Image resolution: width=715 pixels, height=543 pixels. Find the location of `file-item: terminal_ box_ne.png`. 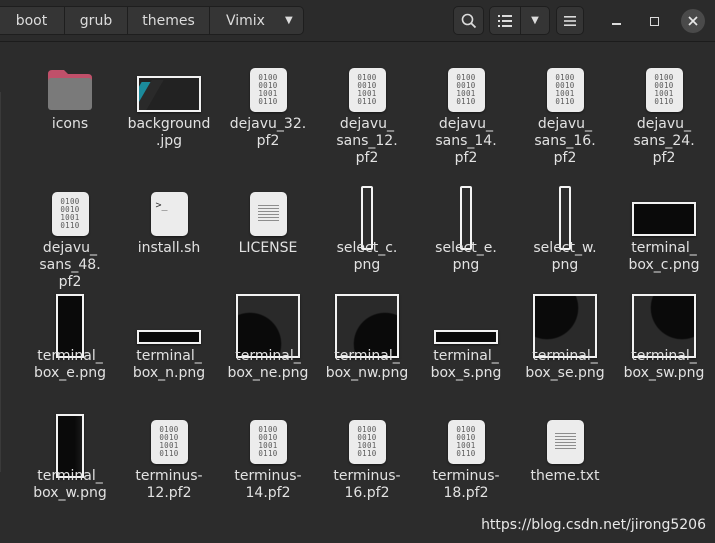

file-item: terminal_ box_ne.png is located at coordinates (268, 338).